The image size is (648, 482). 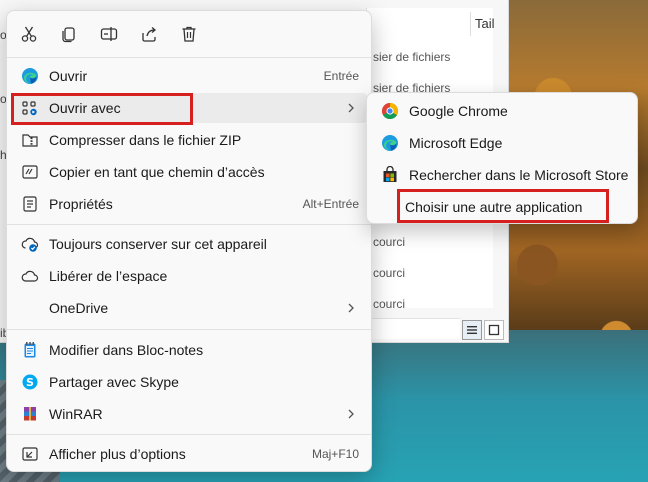 What do you see at coordinates (335, 454) in the screenshot?
I see `menu-item-shortcut: Maj+F10` at bounding box center [335, 454].